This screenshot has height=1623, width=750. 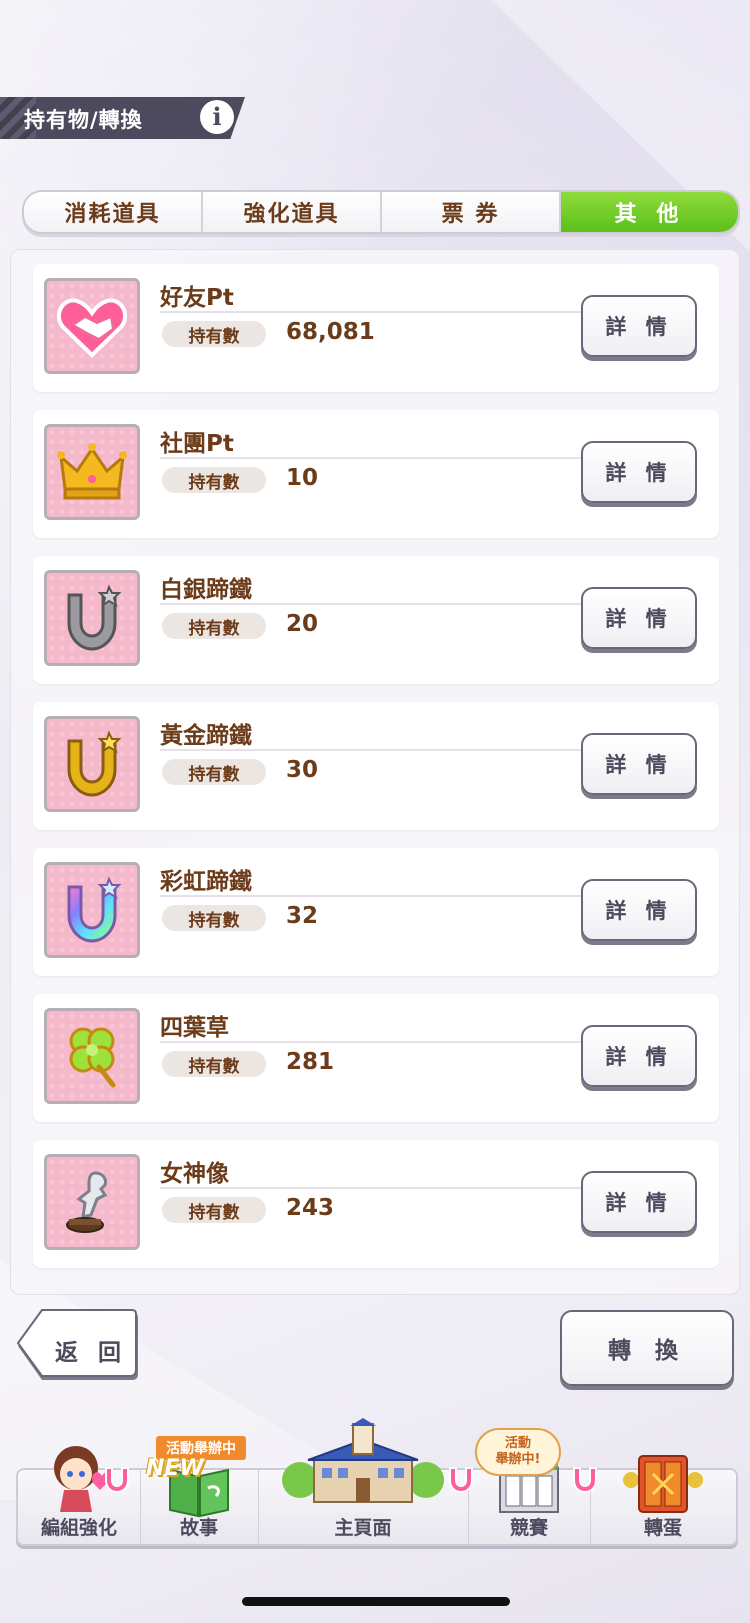 I want to click on item-card-gold-horseshoe: 黃金蹄鐵 持有數 30 詳 情, so click(x=376, y=766).